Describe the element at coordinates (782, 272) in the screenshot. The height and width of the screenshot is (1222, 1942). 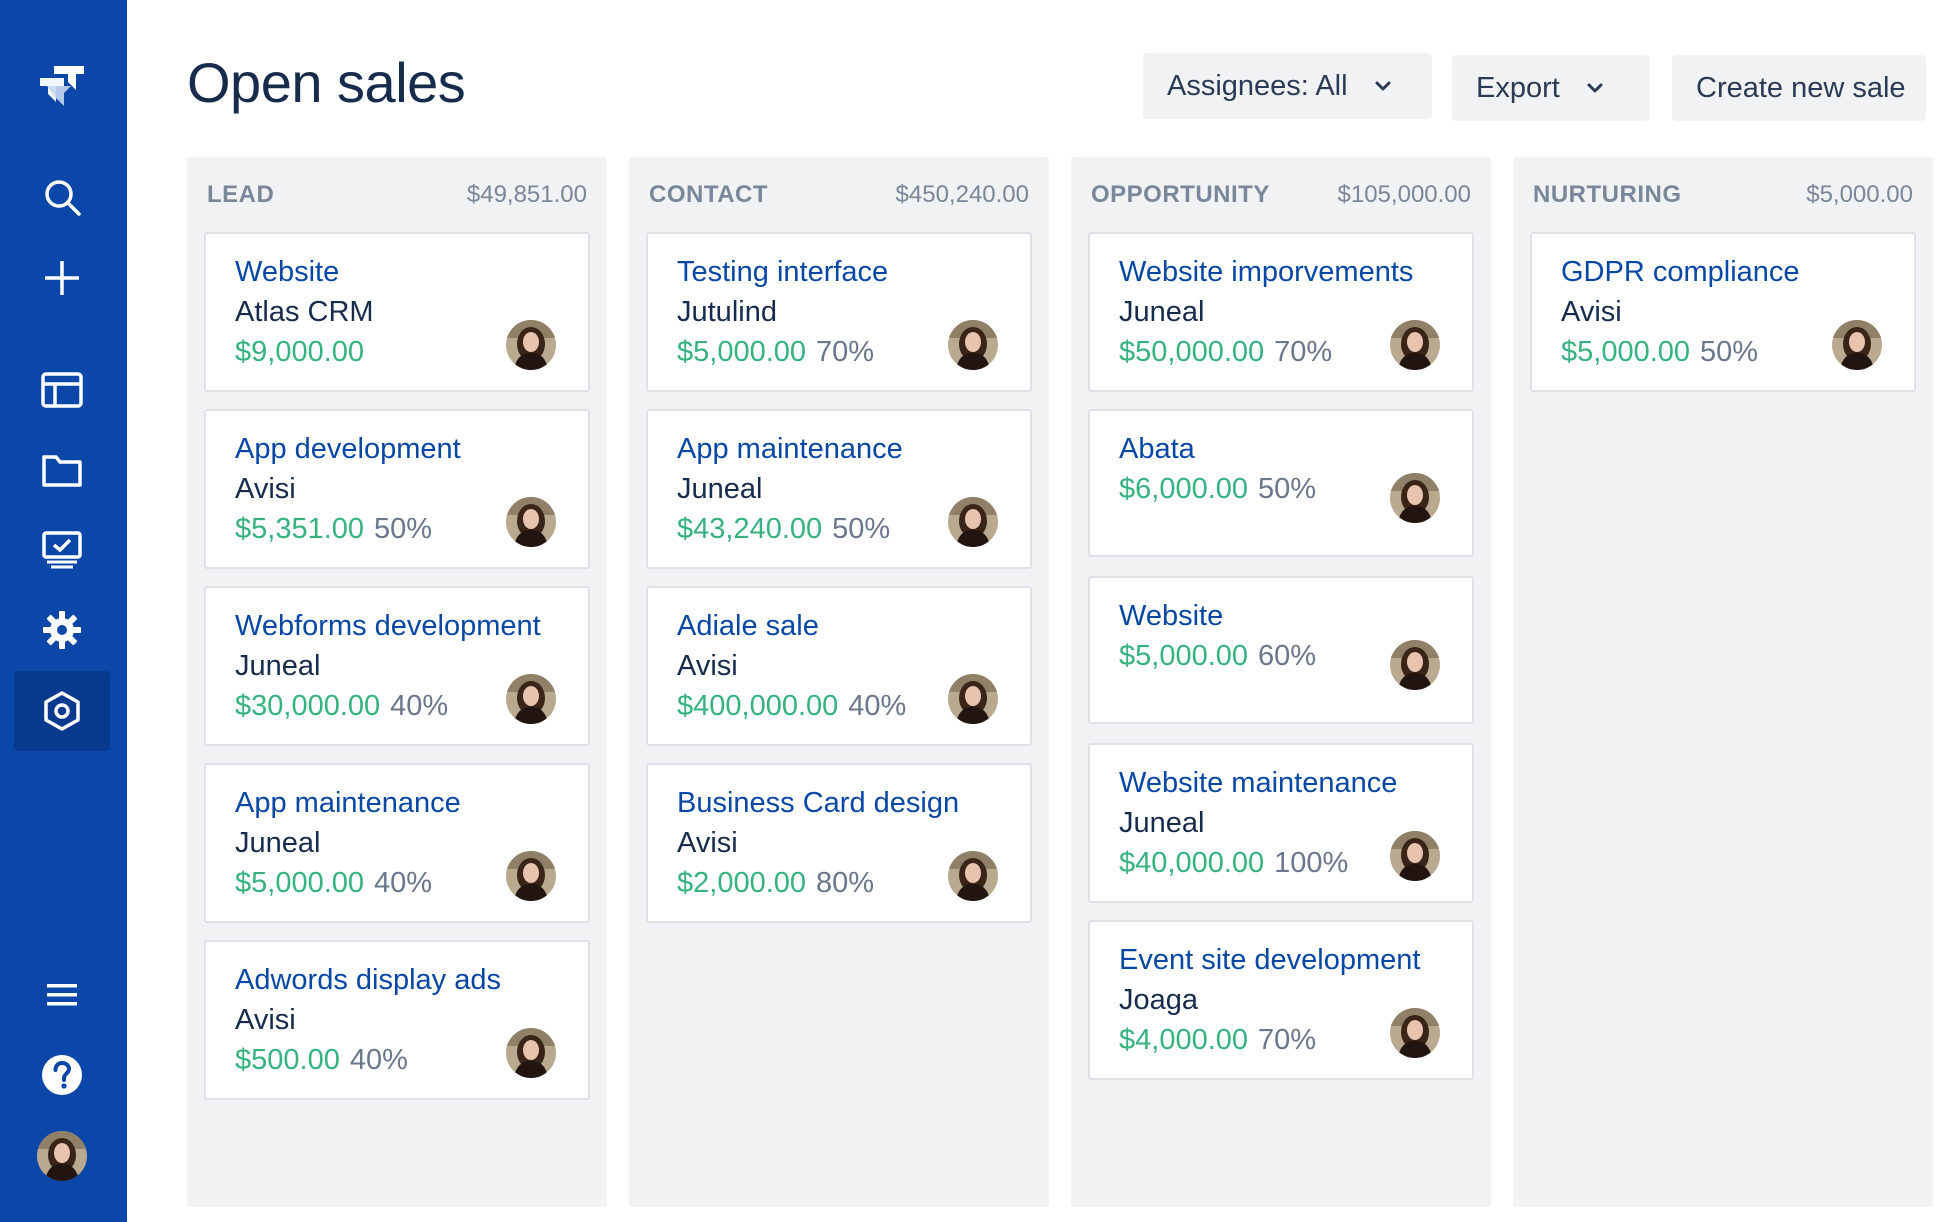
I see `sale-title-link: Testing interface` at that location.